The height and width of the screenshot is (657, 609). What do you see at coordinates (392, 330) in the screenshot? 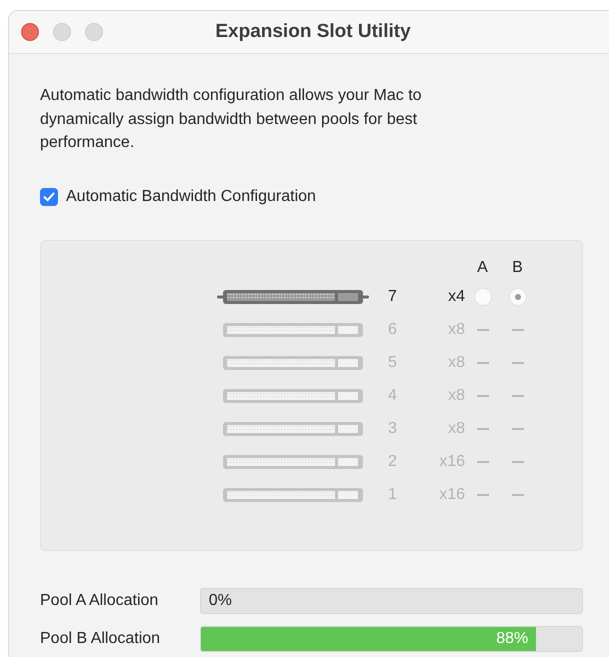
I see `slot-number: 6` at bounding box center [392, 330].